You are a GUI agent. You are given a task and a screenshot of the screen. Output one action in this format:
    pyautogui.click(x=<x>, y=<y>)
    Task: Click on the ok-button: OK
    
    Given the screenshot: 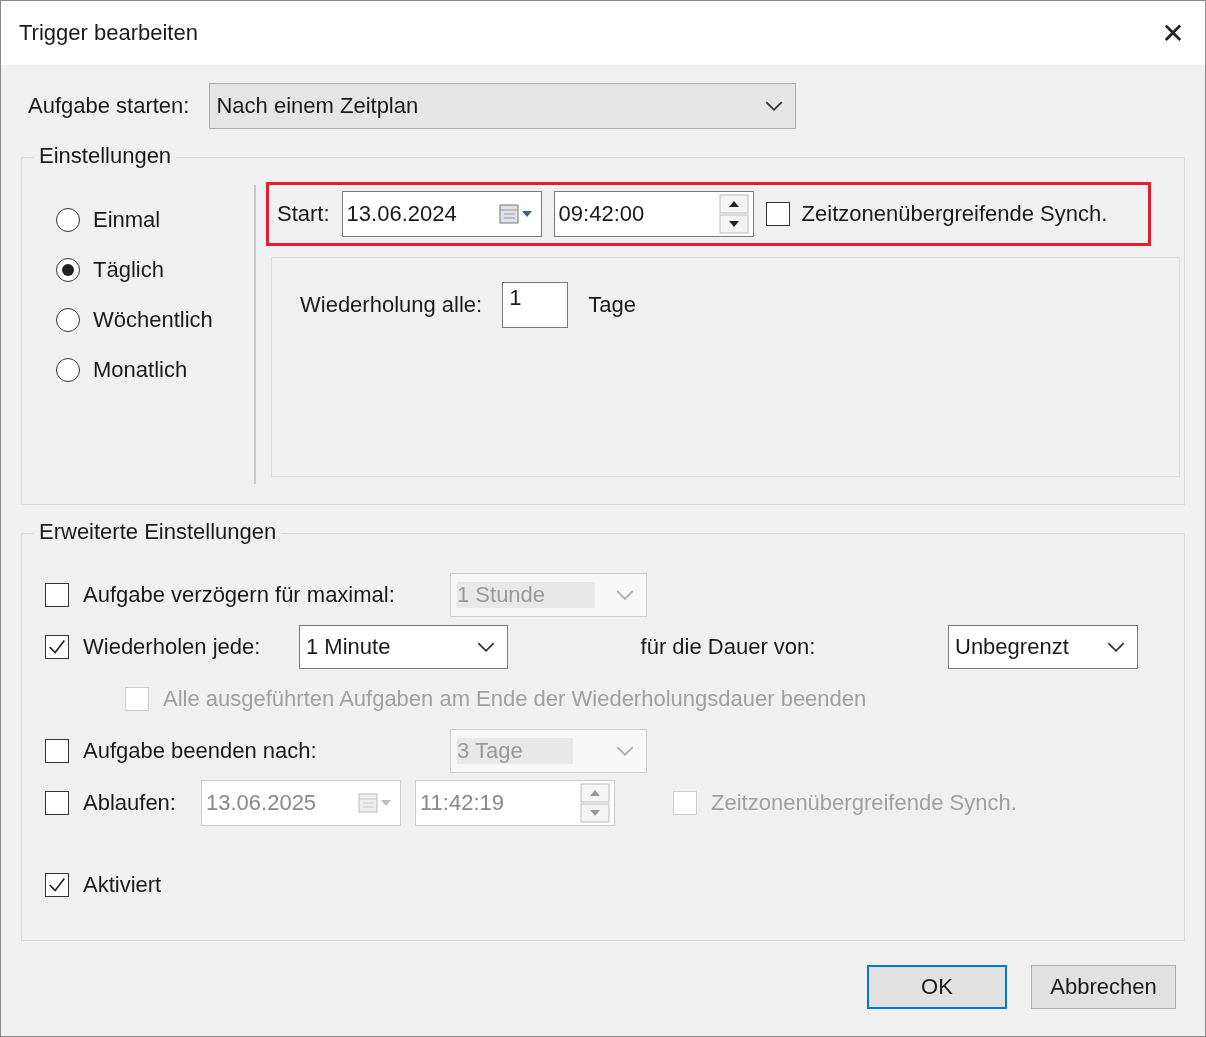 What is the action you would take?
    pyautogui.click(x=937, y=987)
    